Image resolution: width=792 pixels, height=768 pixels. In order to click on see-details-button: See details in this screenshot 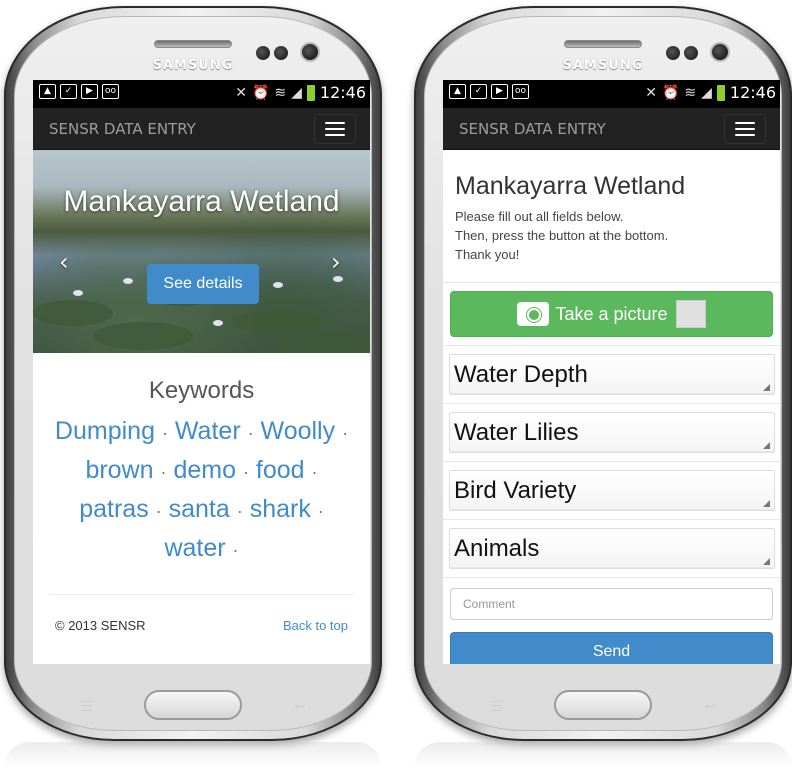, I will do `click(203, 284)`.